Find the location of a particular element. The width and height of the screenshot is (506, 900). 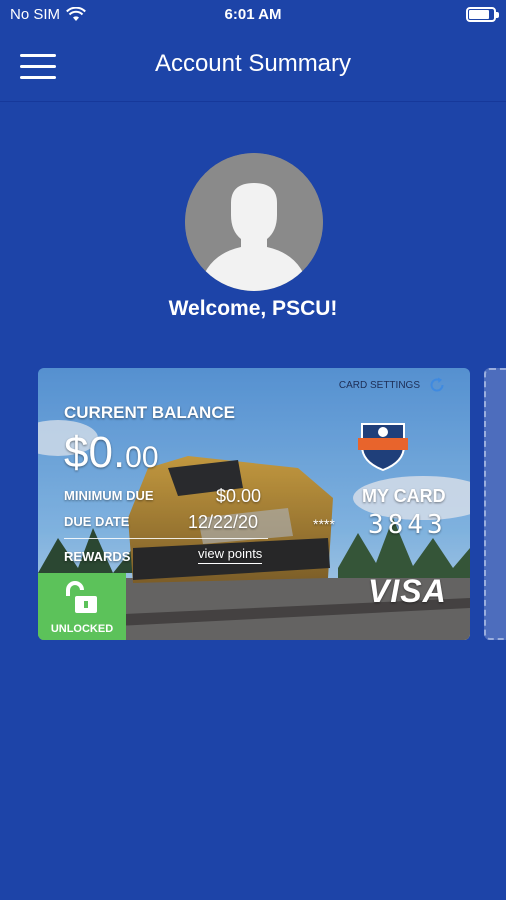

next-card-peek is located at coordinates (495, 504).